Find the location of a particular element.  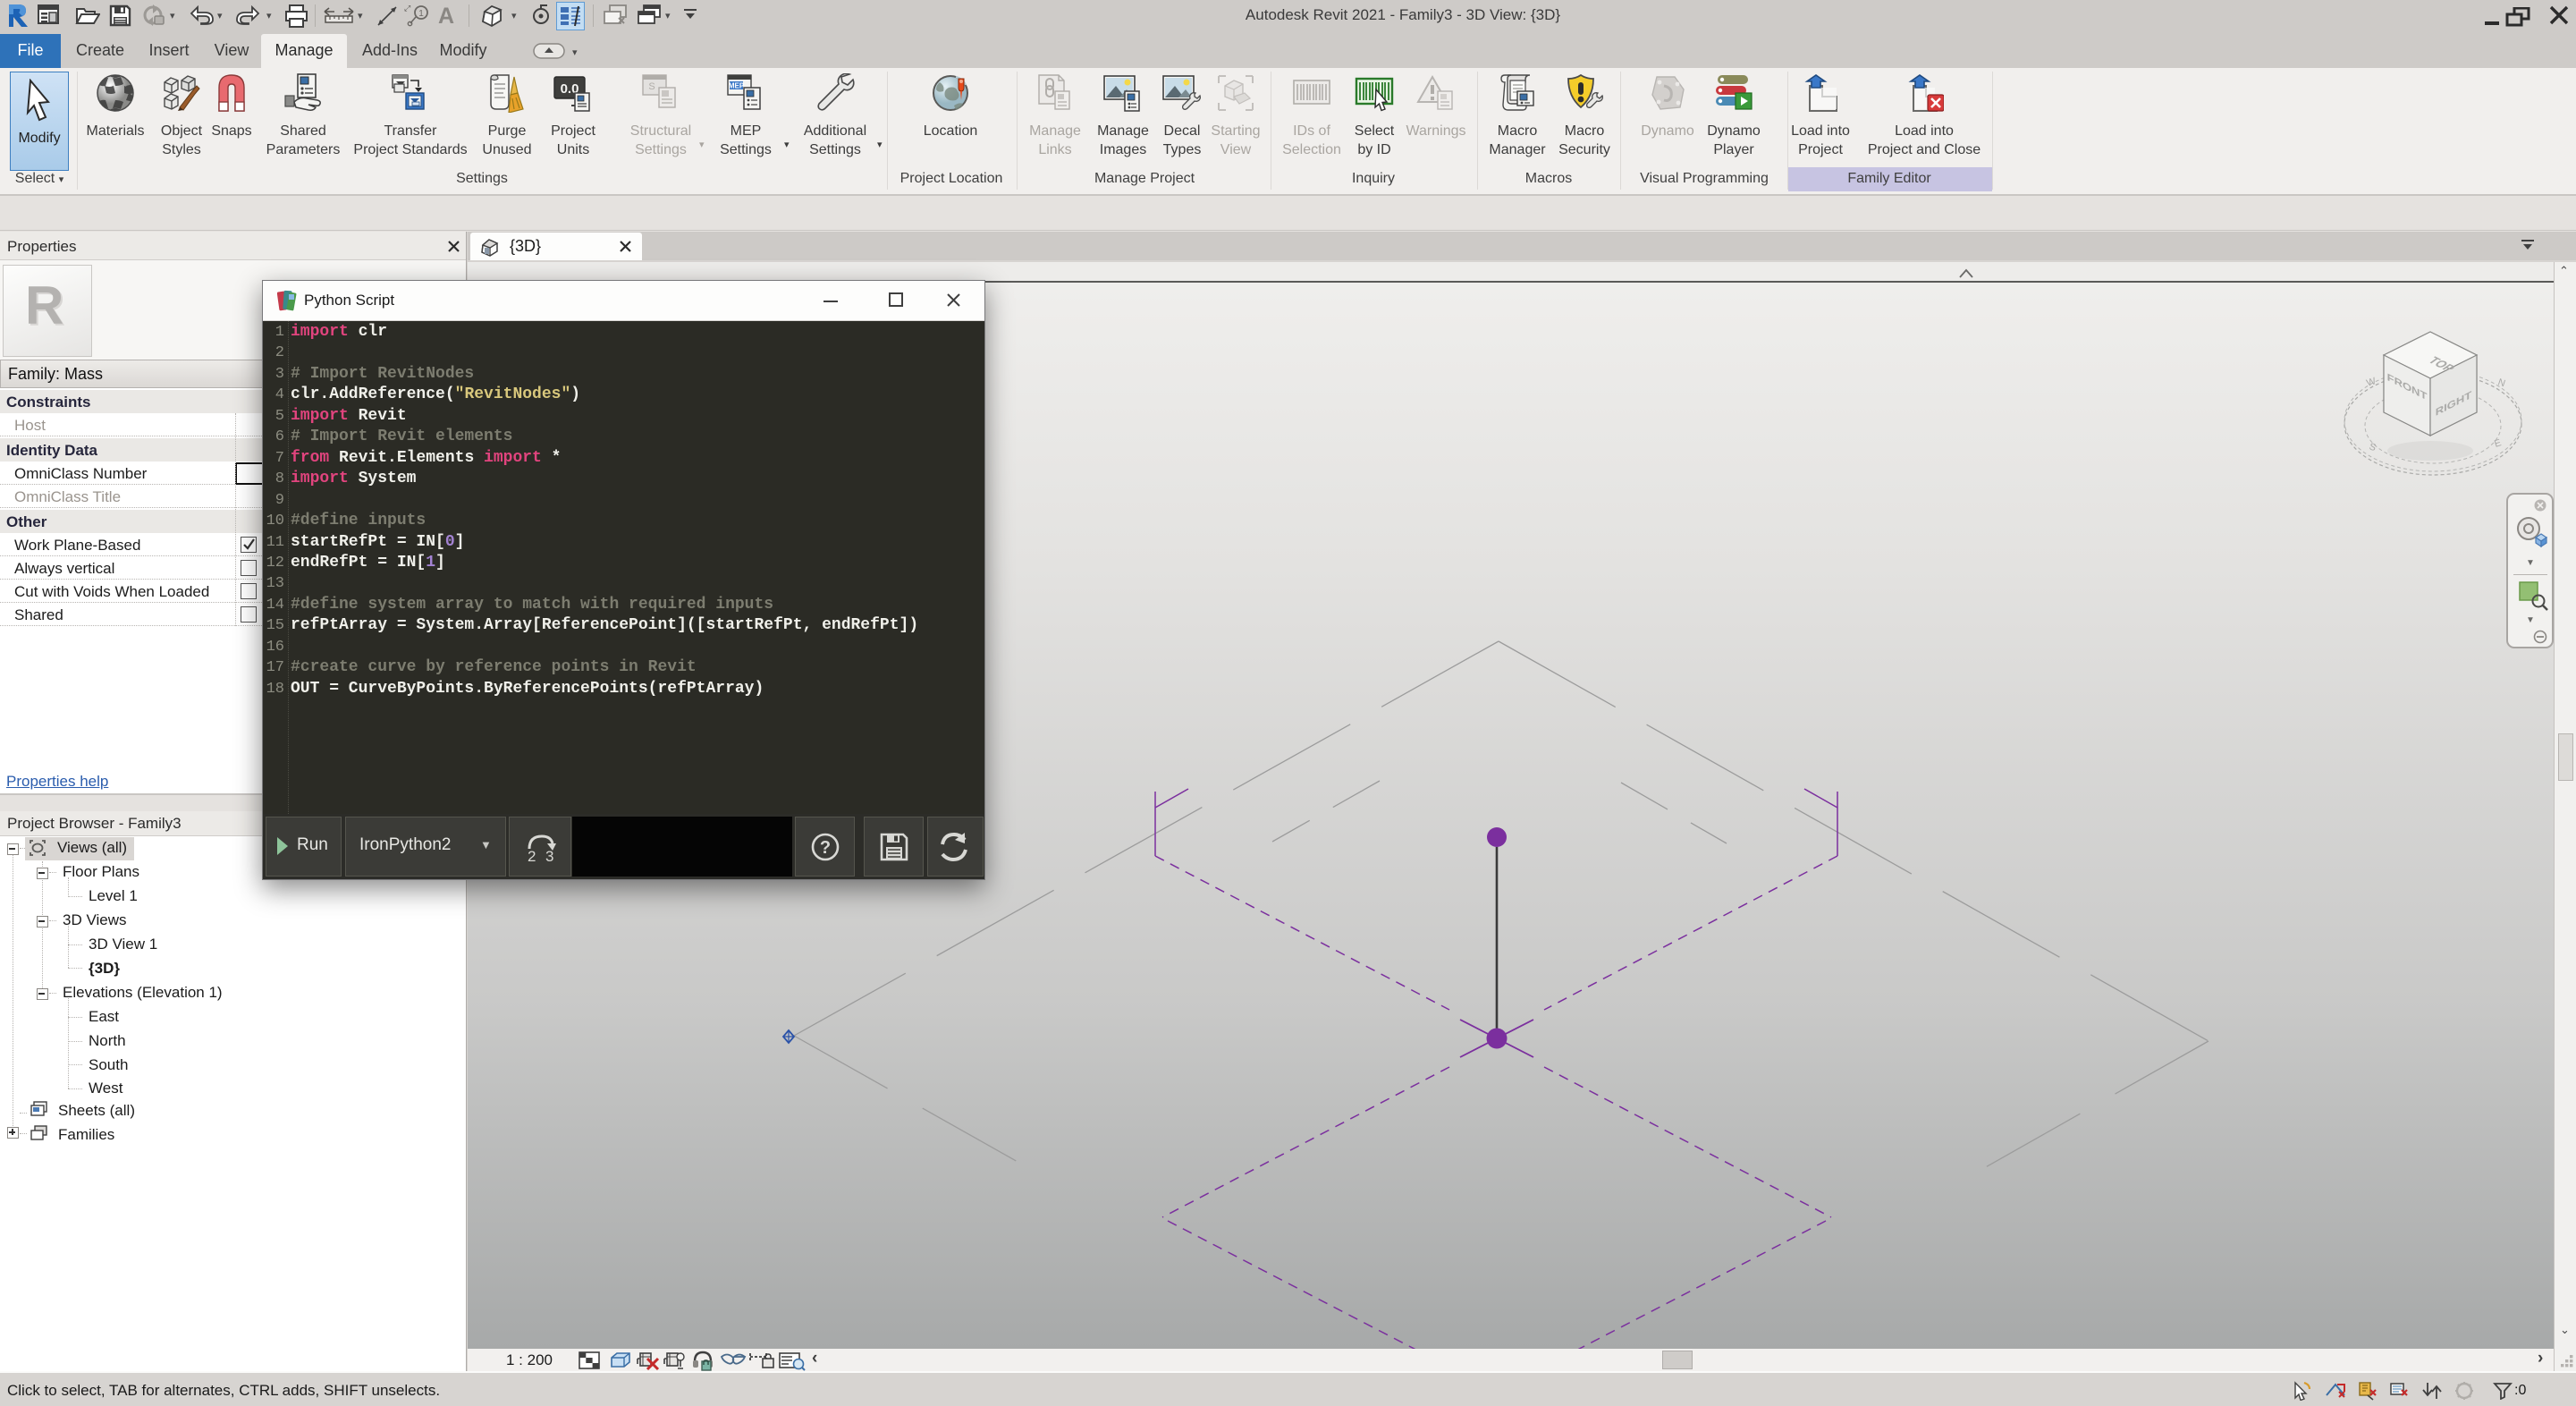

svg-text: W is located at coordinates (2371, 383).